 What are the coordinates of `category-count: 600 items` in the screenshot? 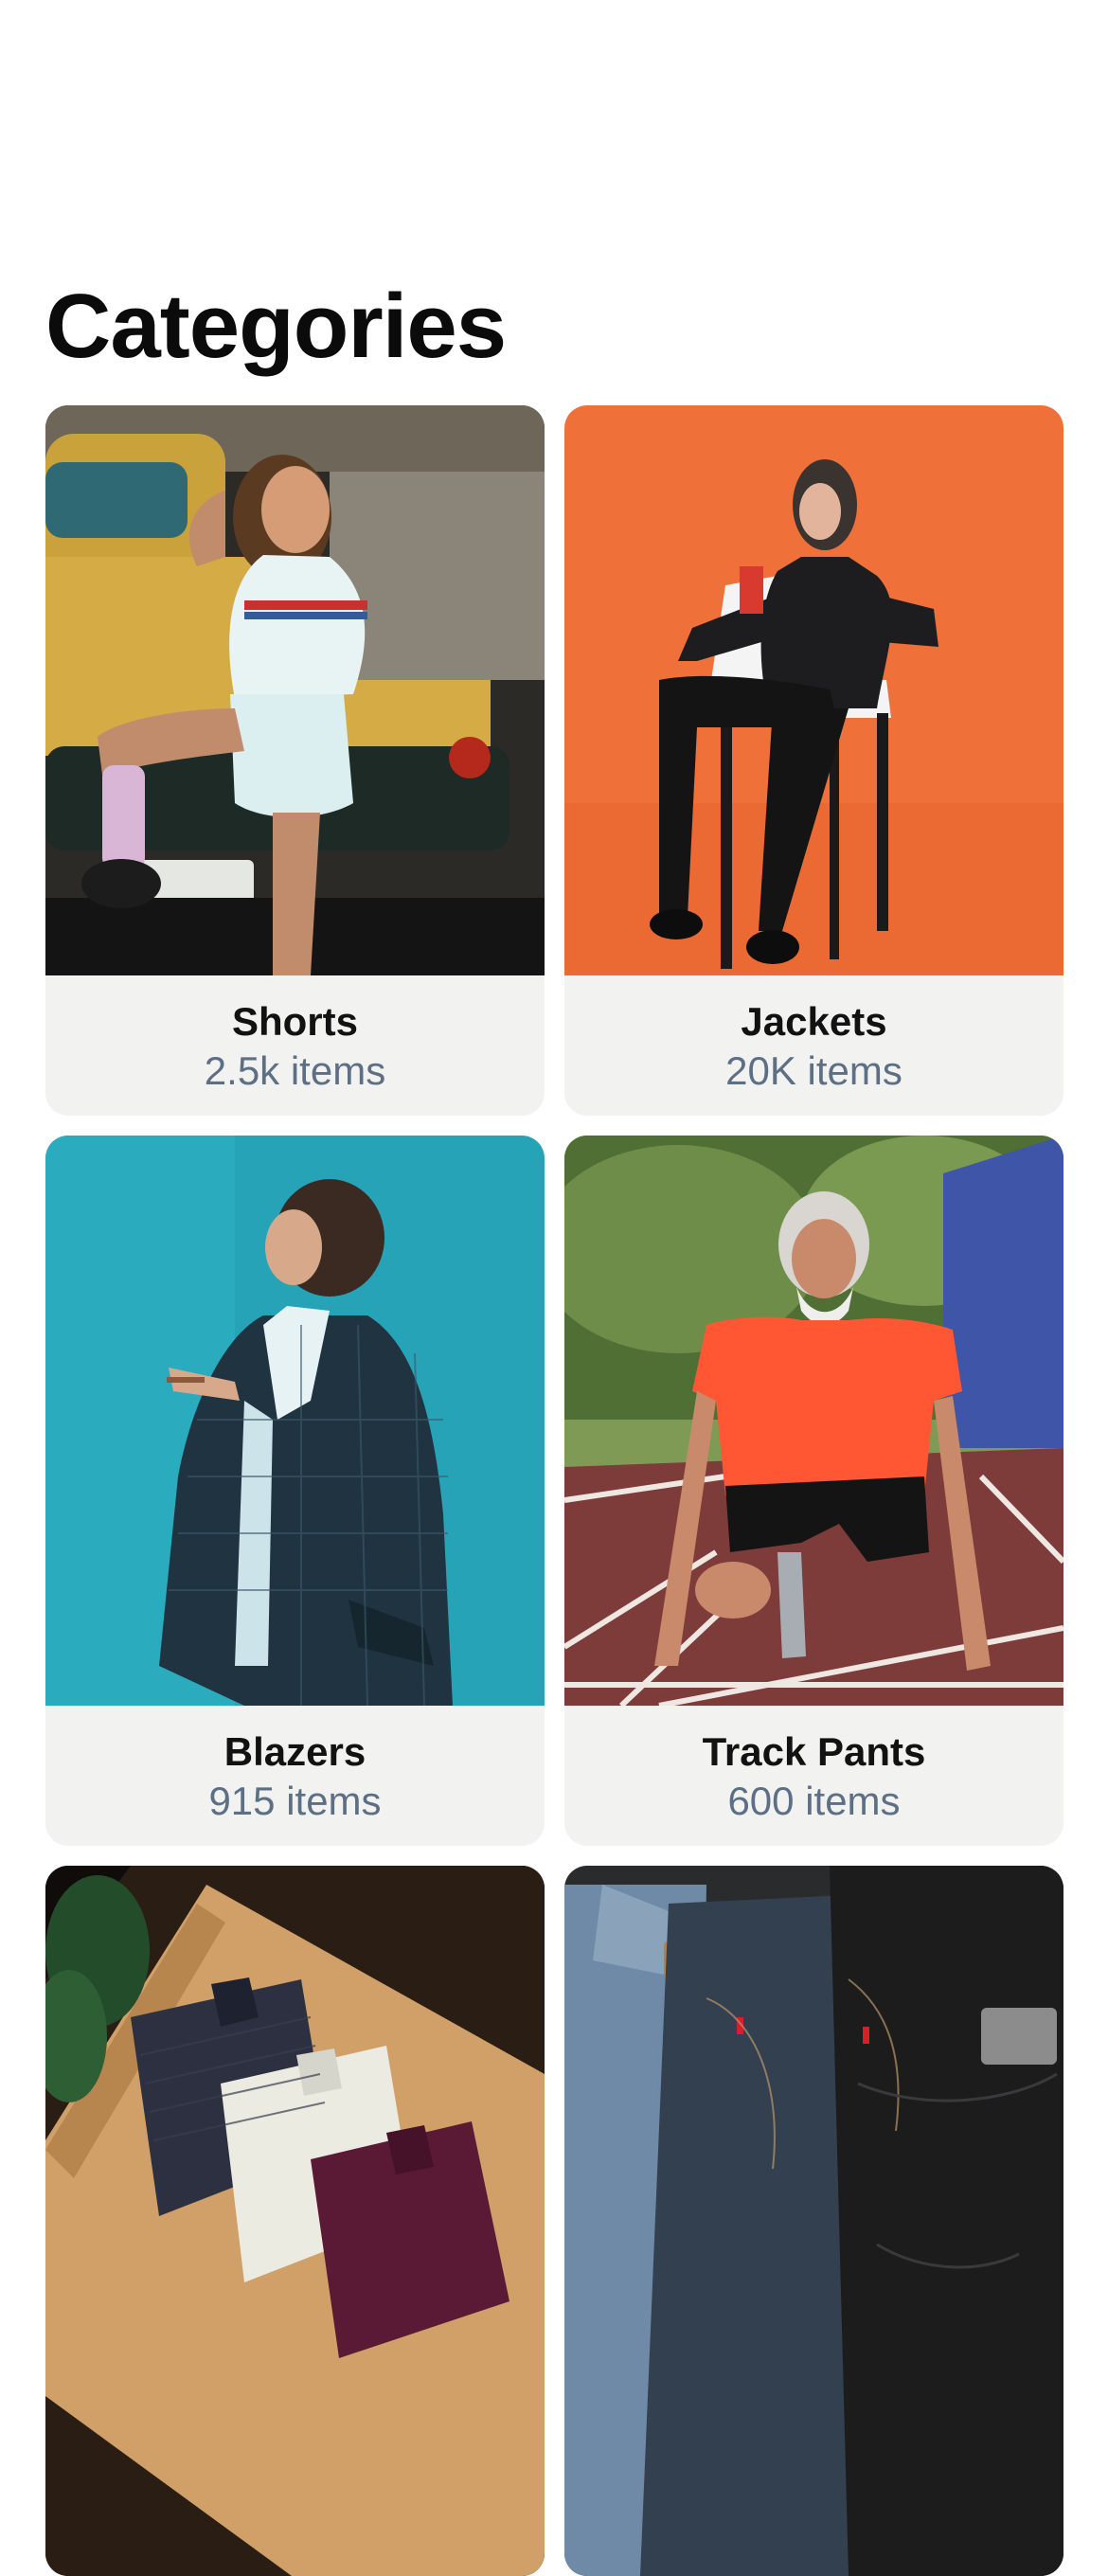 It's located at (814, 1801).